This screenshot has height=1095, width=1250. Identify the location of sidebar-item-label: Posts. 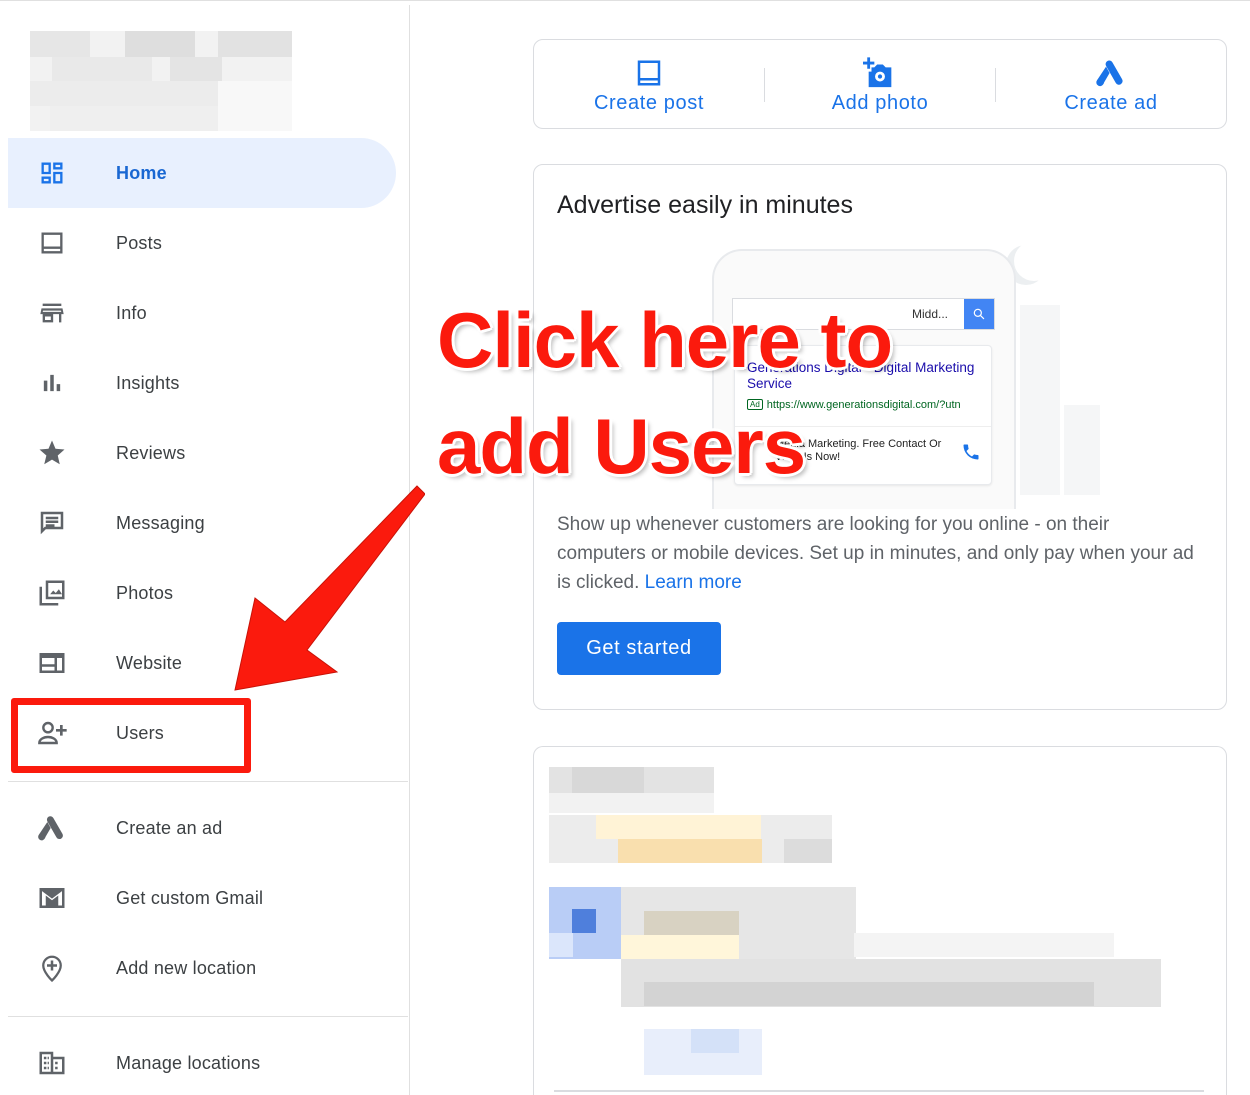
(139, 242).